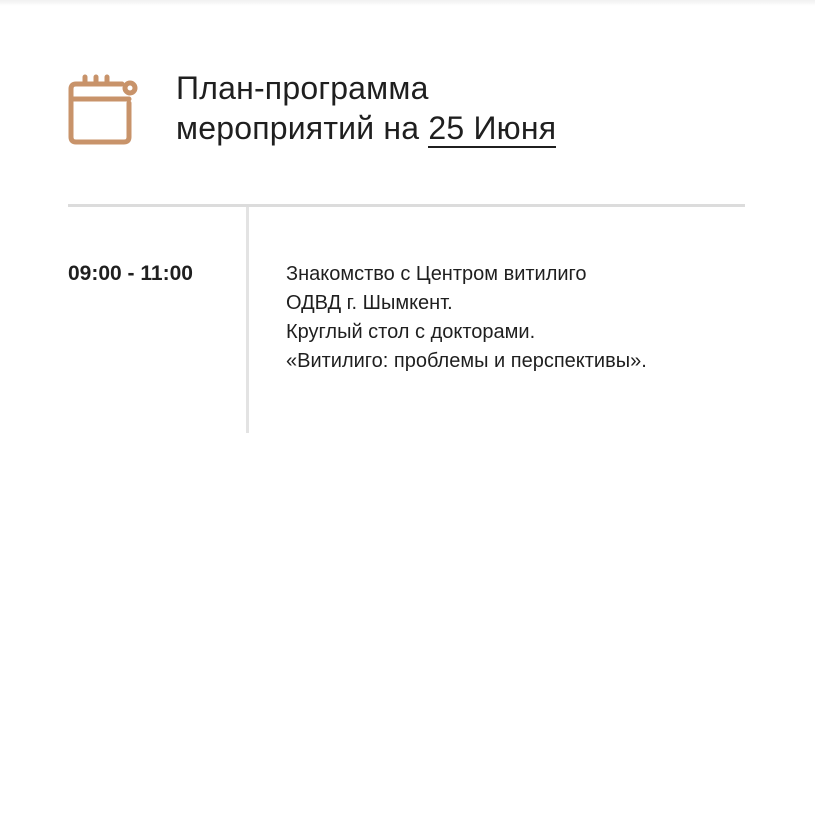  Describe the element at coordinates (466, 361) in the screenshot. I see `event-line: «Витилиго: проблемы и перспективы».` at that location.